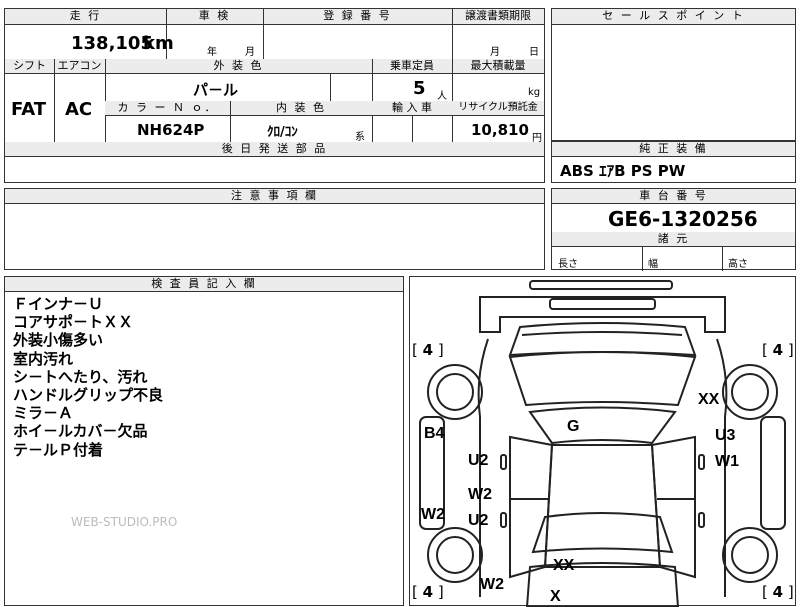  What do you see at coordinates (412, 108) in the screenshot?
I see `import-label: 輸 入 車` at bounding box center [412, 108].